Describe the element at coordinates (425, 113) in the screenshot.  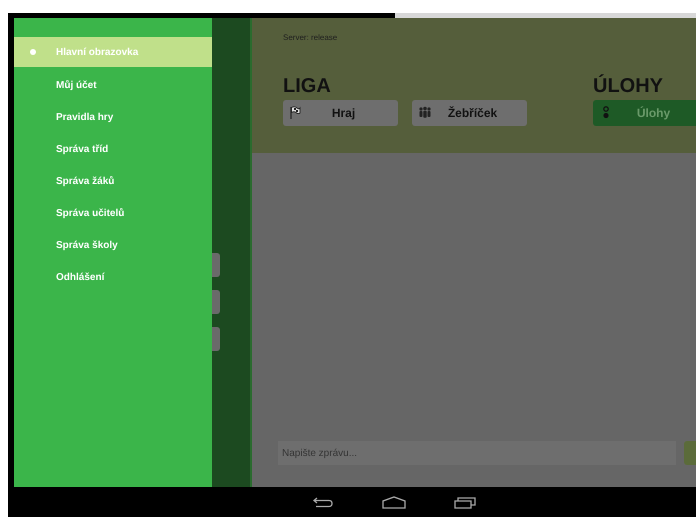
I see `people-icon` at that location.